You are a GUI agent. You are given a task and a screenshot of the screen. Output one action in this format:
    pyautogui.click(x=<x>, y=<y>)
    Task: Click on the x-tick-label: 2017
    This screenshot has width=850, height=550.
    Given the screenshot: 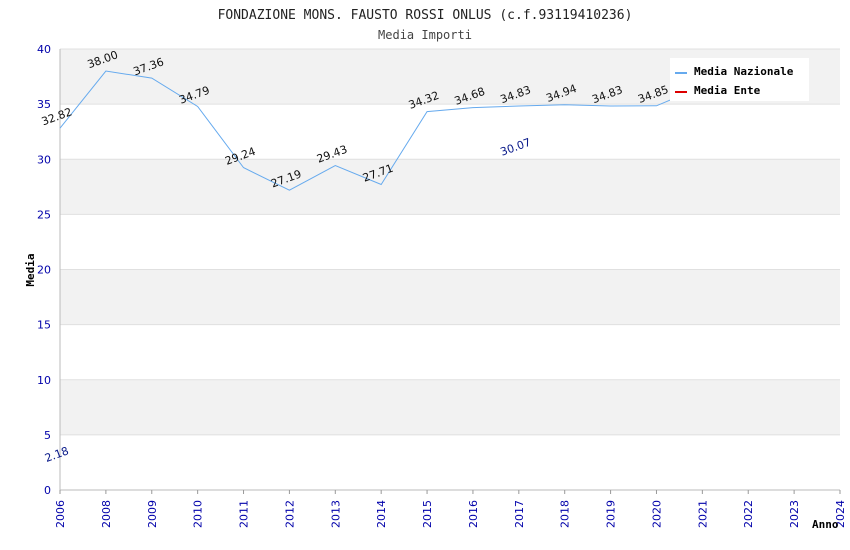 What is the action you would take?
    pyautogui.click(x=519, y=514)
    